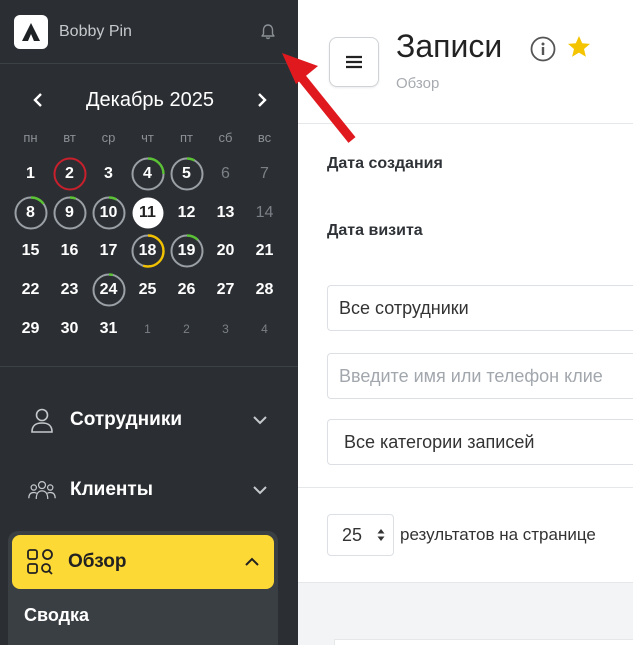 The width and height of the screenshot is (633, 645). I want to click on per-page-select: 25, so click(360, 535).